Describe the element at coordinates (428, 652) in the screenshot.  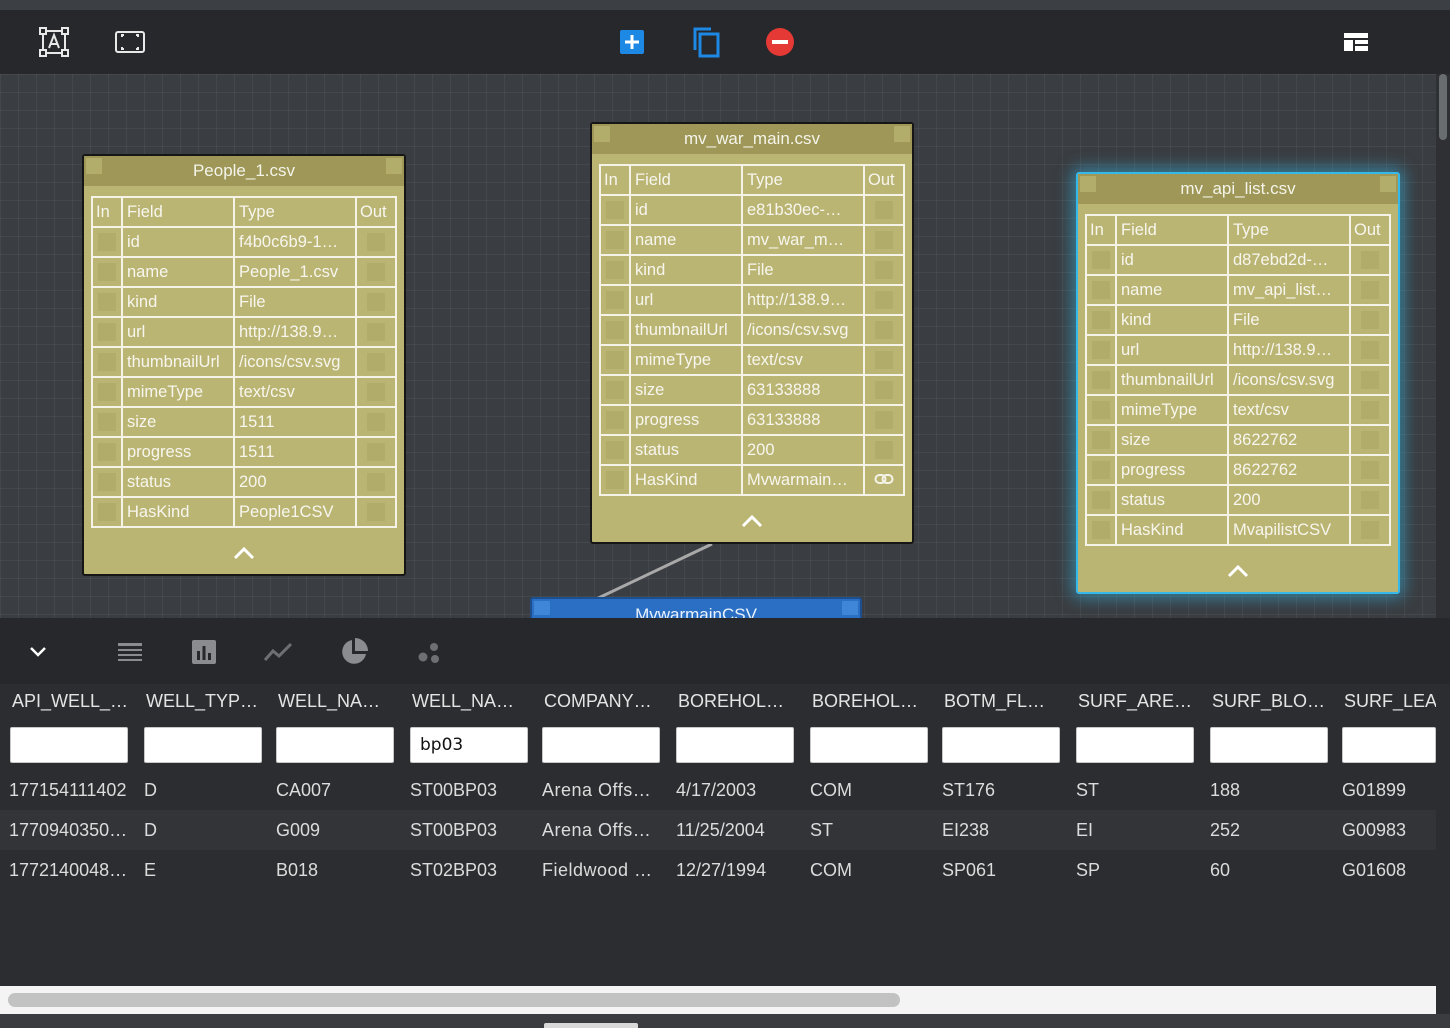
I see `scatter-chart-icon` at that location.